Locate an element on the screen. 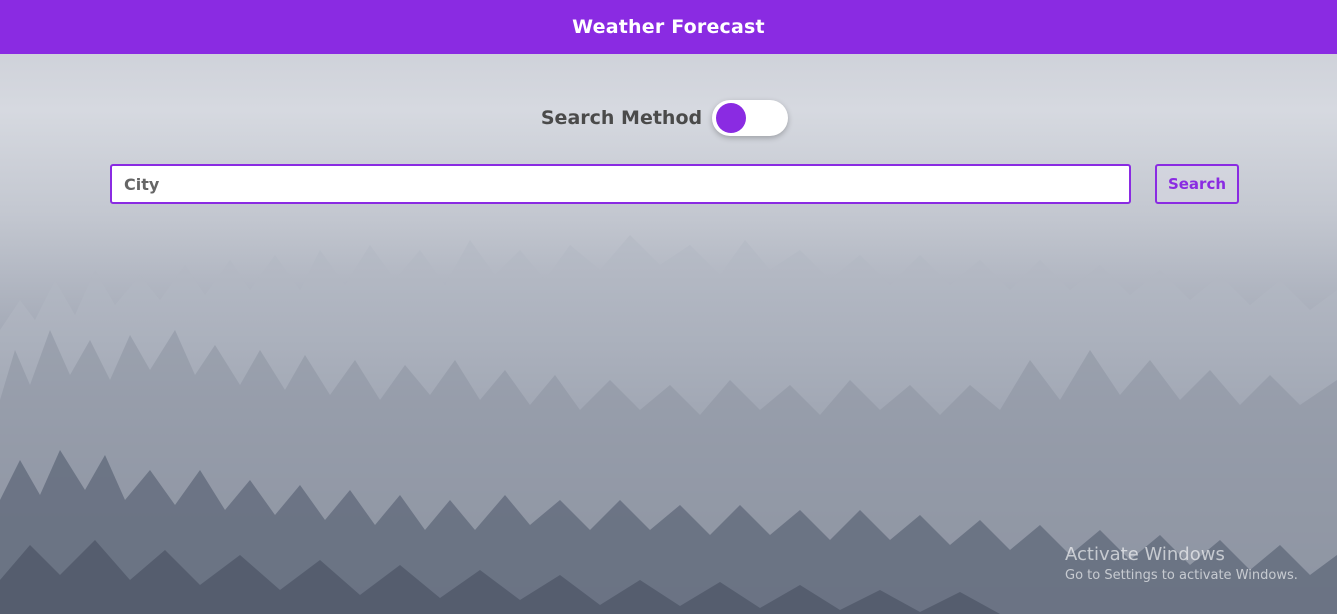  search-button: Search is located at coordinates (1197, 184).